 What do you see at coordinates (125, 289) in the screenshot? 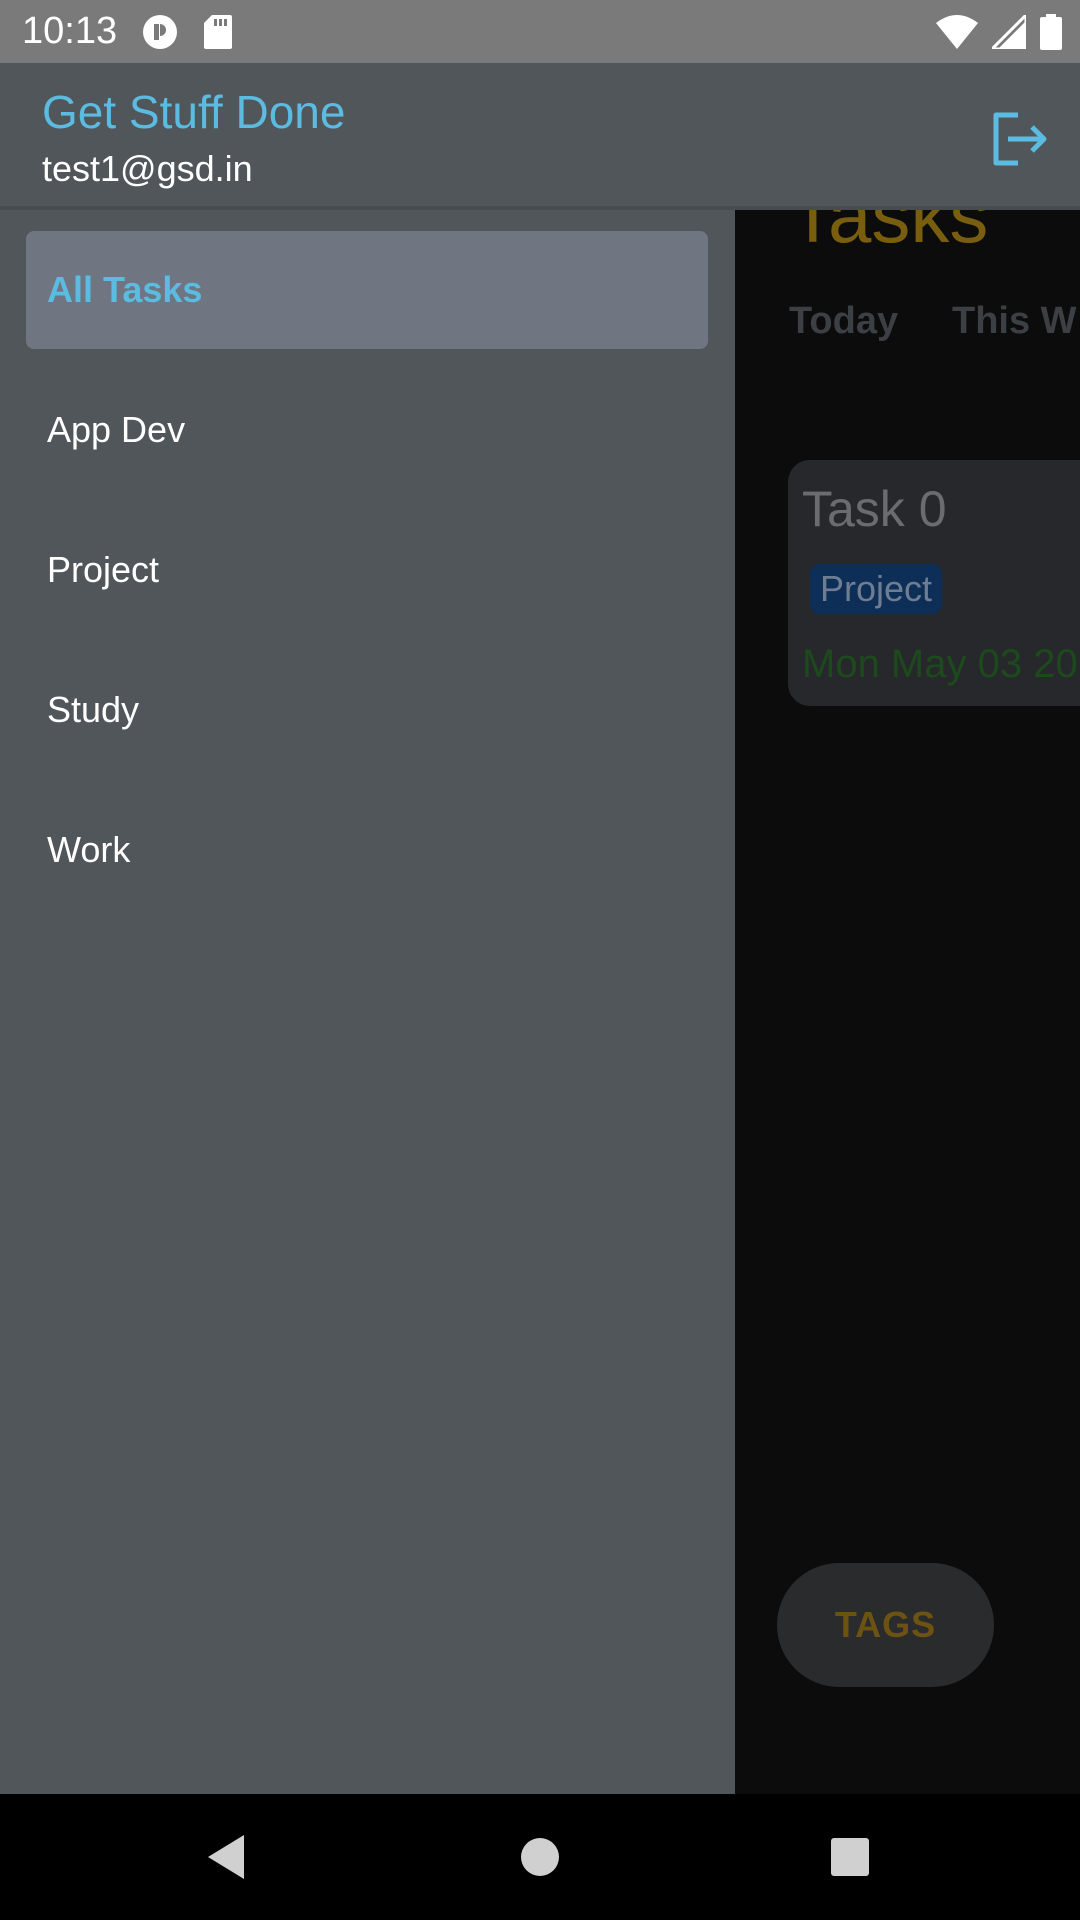
I see `drawer-item-label: All Tasks` at bounding box center [125, 289].